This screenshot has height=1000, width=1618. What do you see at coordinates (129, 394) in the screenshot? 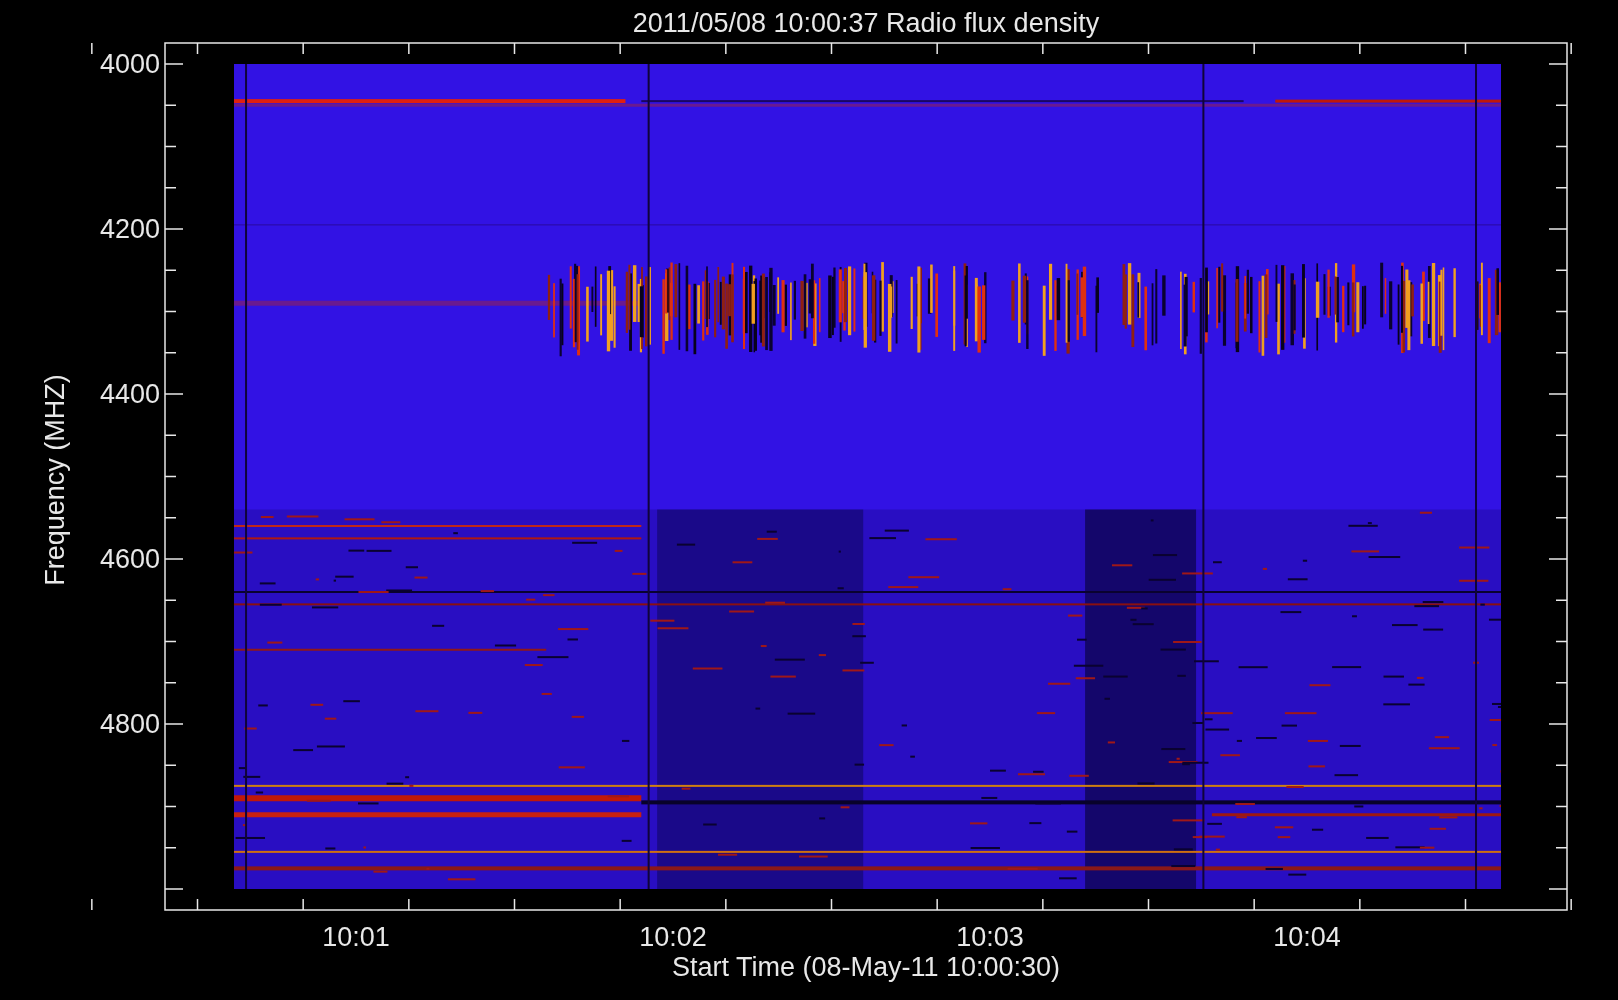
I see `tick-label: 4400` at bounding box center [129, 394].